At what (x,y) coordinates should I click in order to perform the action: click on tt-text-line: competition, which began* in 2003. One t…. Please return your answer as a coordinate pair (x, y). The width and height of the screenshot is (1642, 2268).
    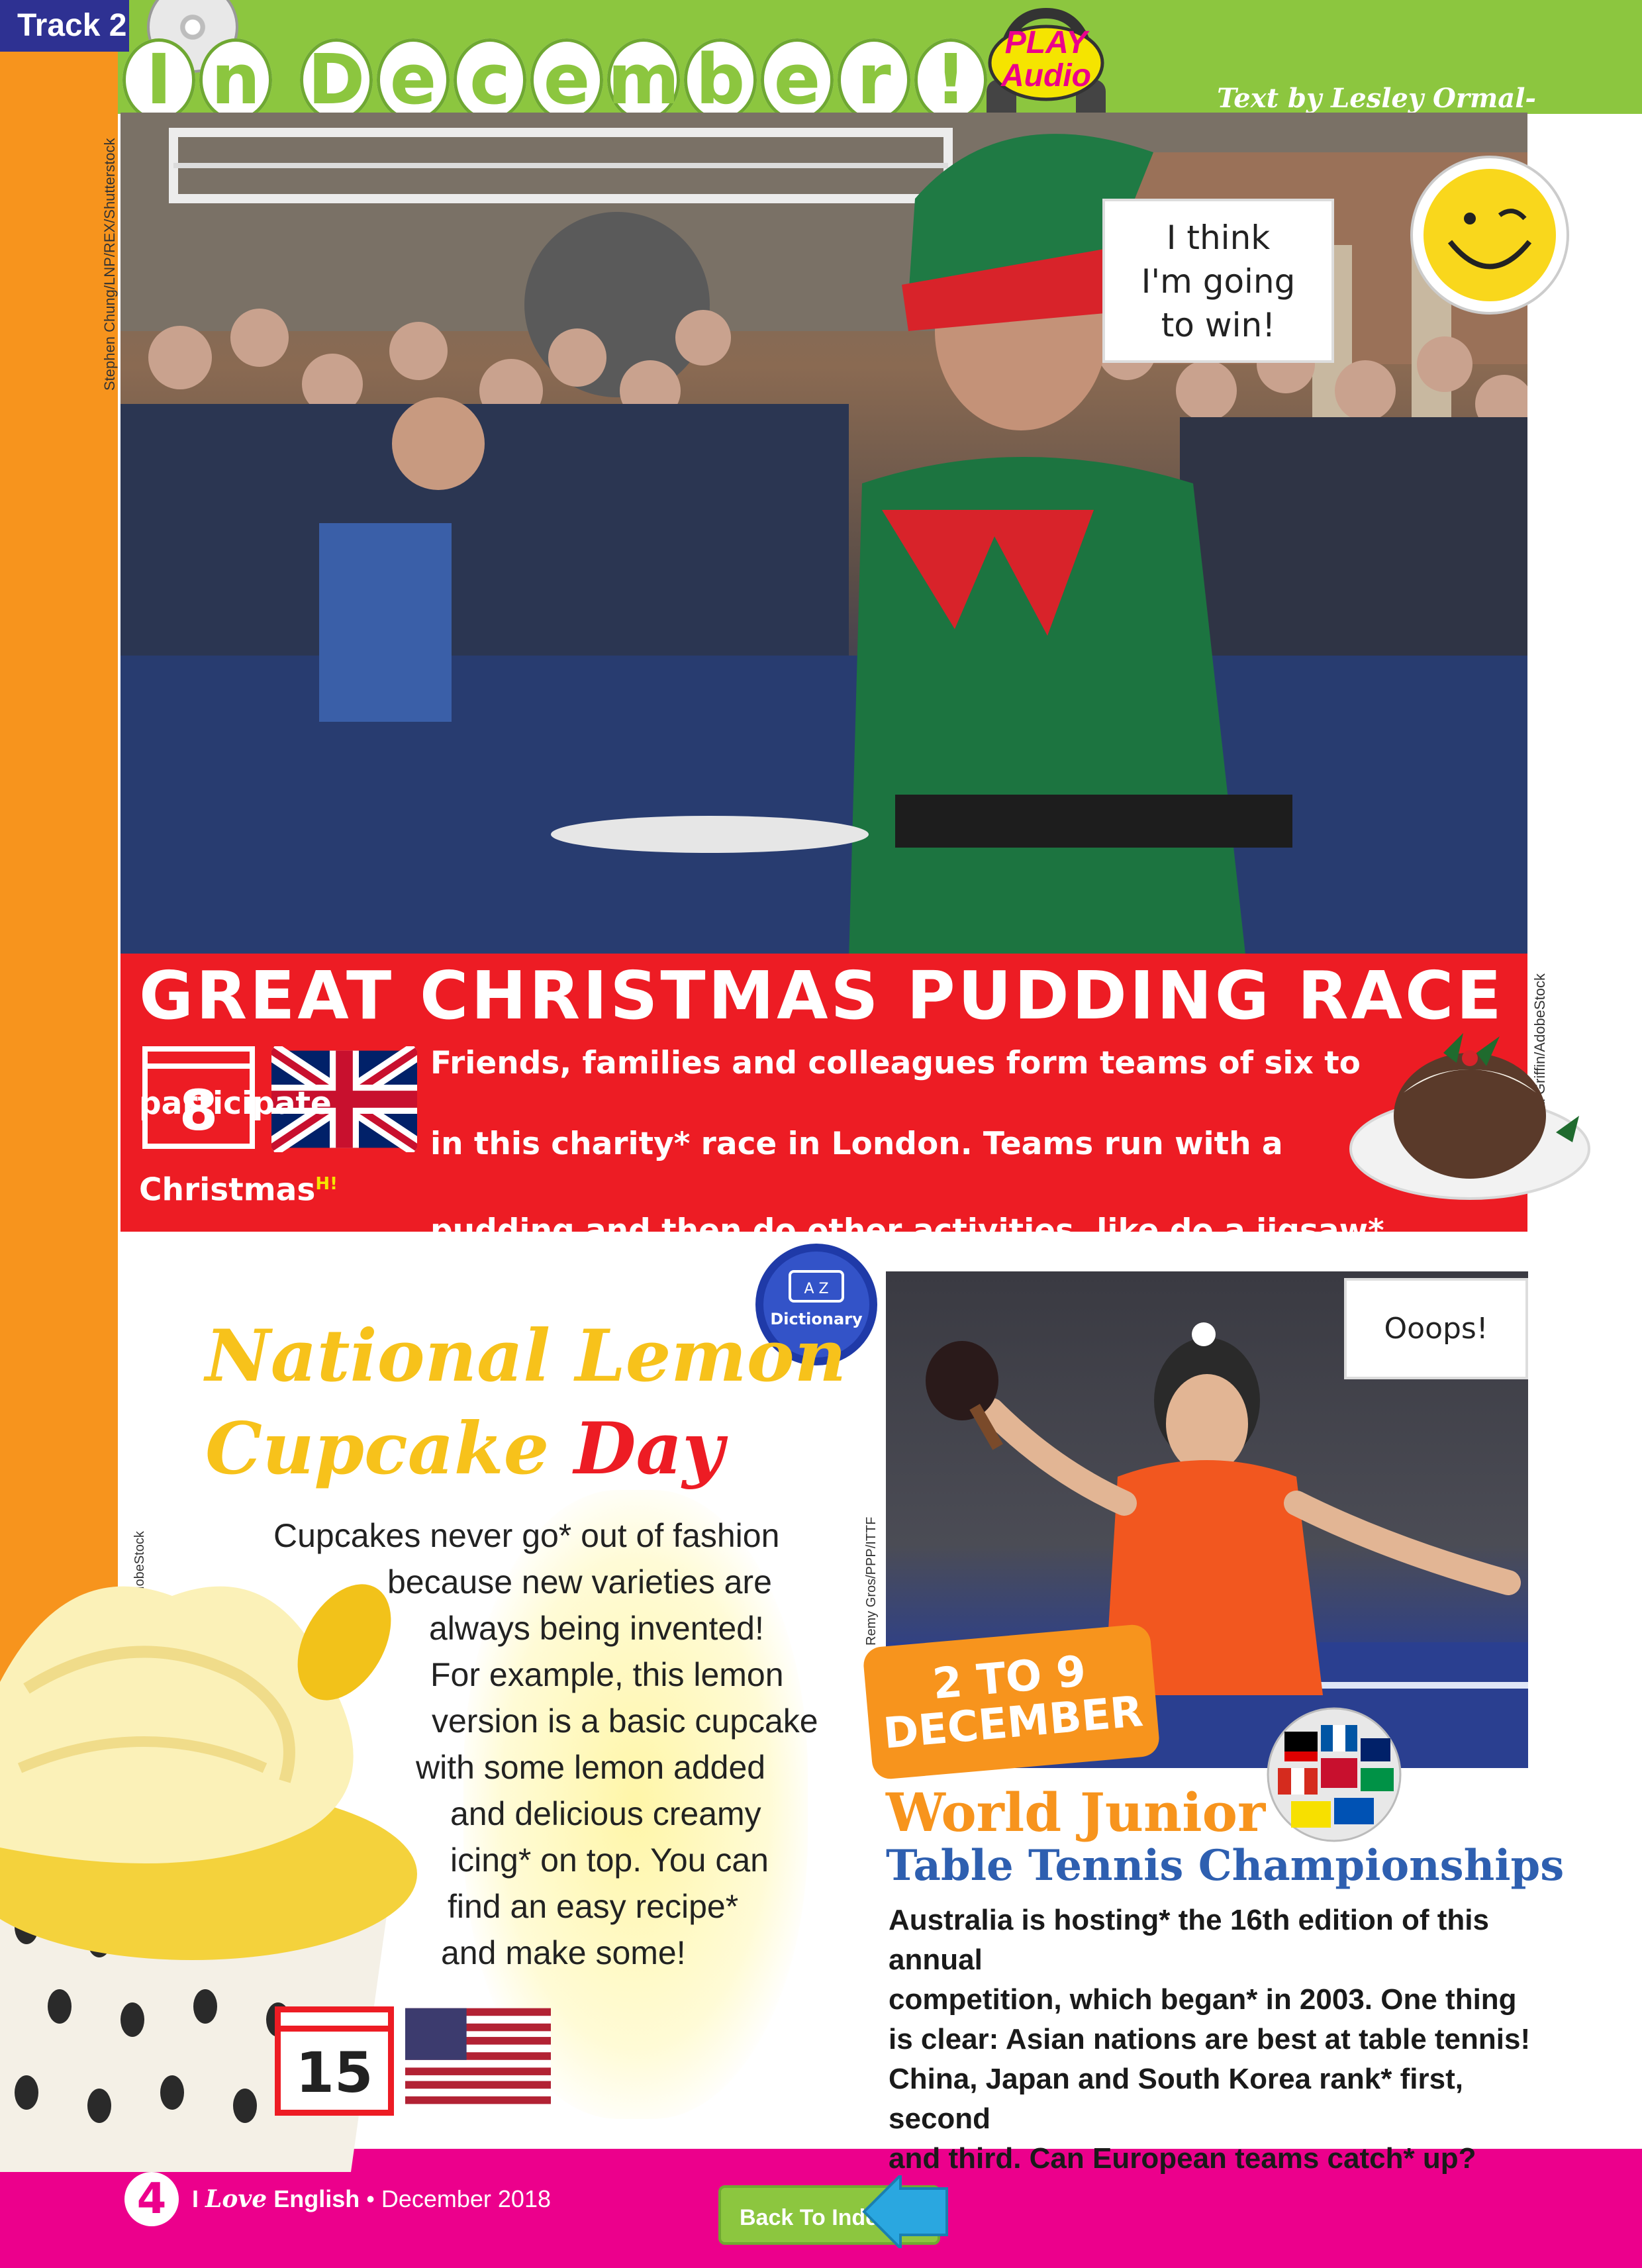
    Looking at the image, I should click on (1203, 2000).